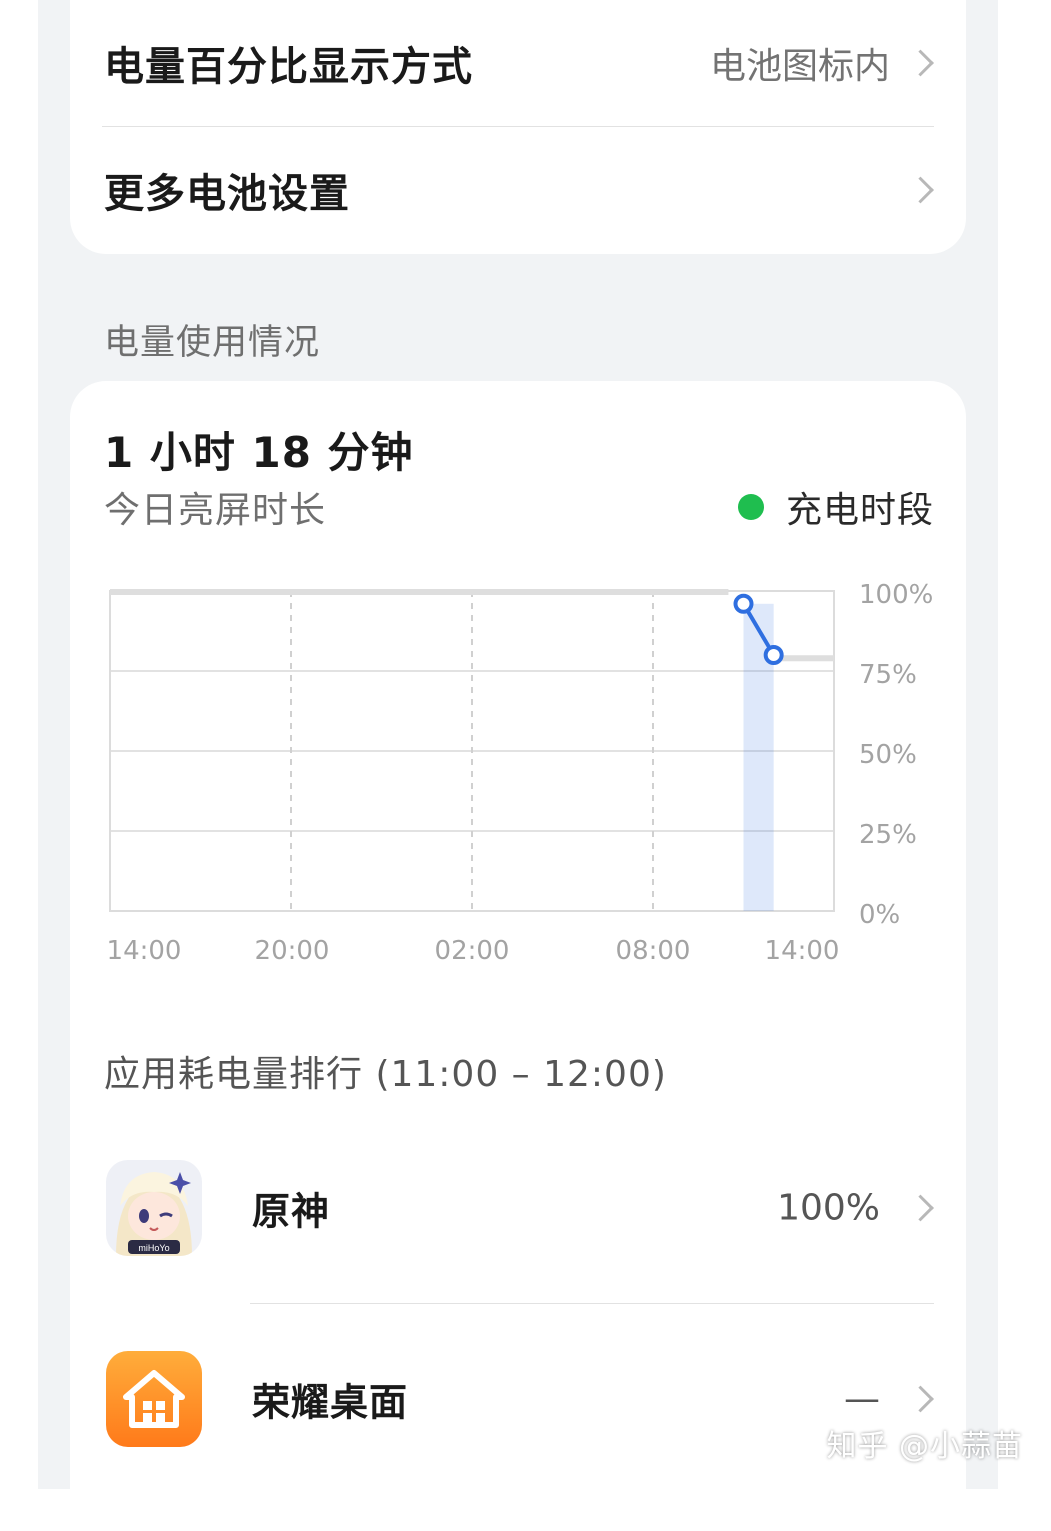 The width and height of the screenshot is (1051, 1531). Describe the element at coordinates (472, 951) in the screenshot. I see `x-tick-label: 02:00` at that location.